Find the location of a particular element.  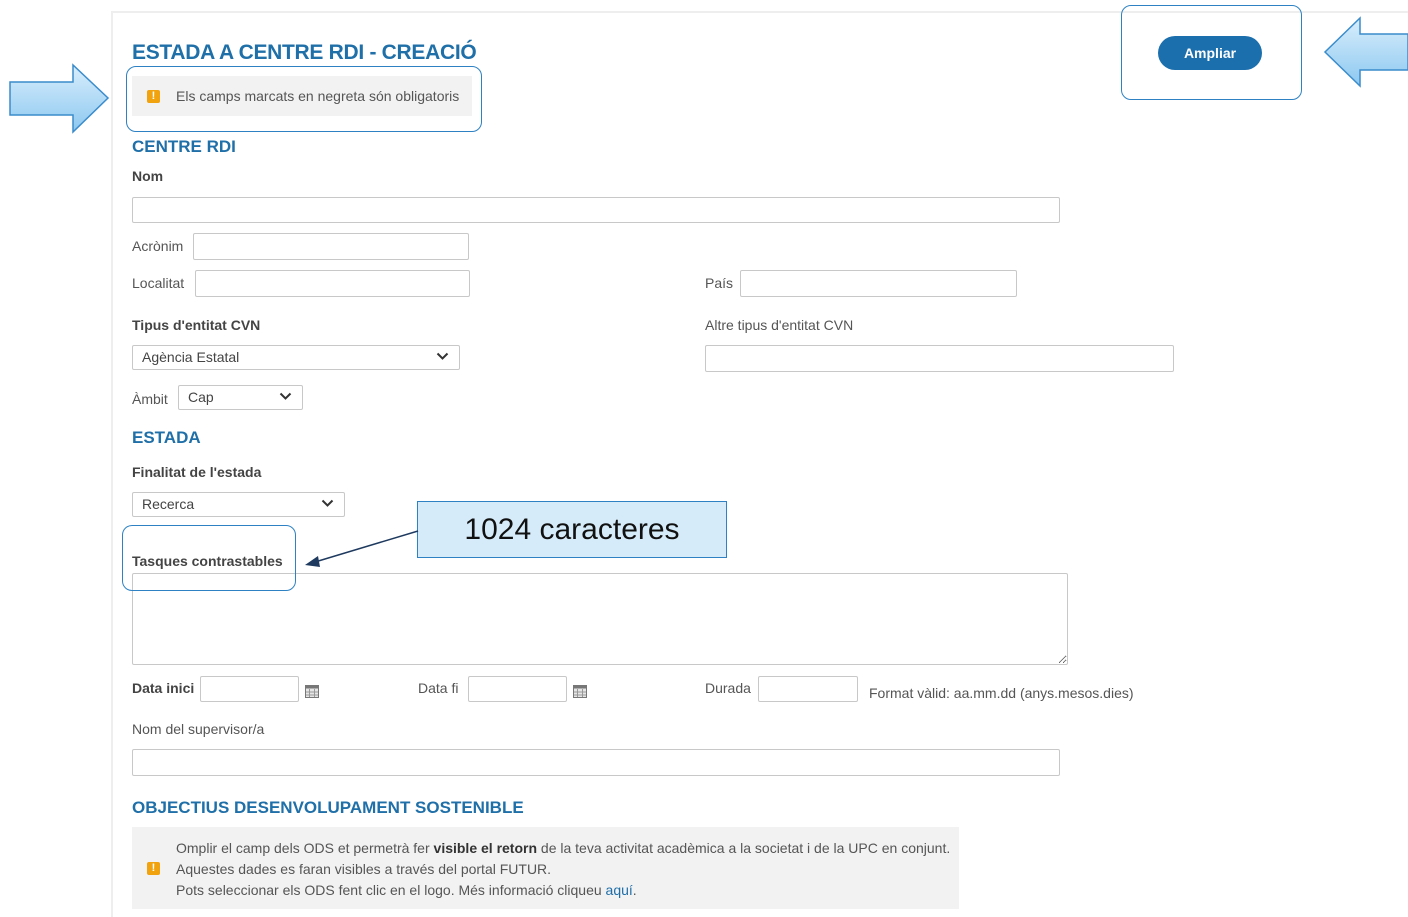

right-pointing-arrow-icon is located at coordinates (59, 98).